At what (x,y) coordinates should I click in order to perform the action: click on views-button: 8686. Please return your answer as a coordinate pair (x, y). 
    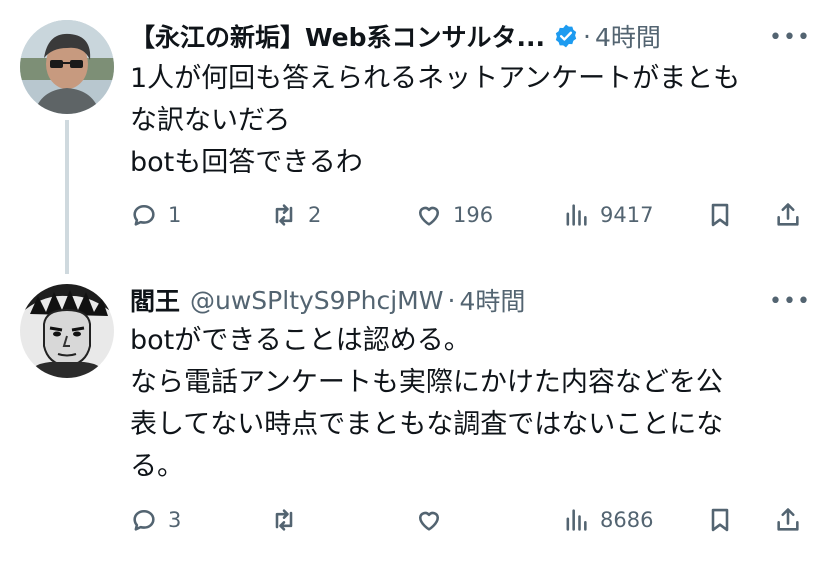
    Looking at the image, I should click on (607, 520).